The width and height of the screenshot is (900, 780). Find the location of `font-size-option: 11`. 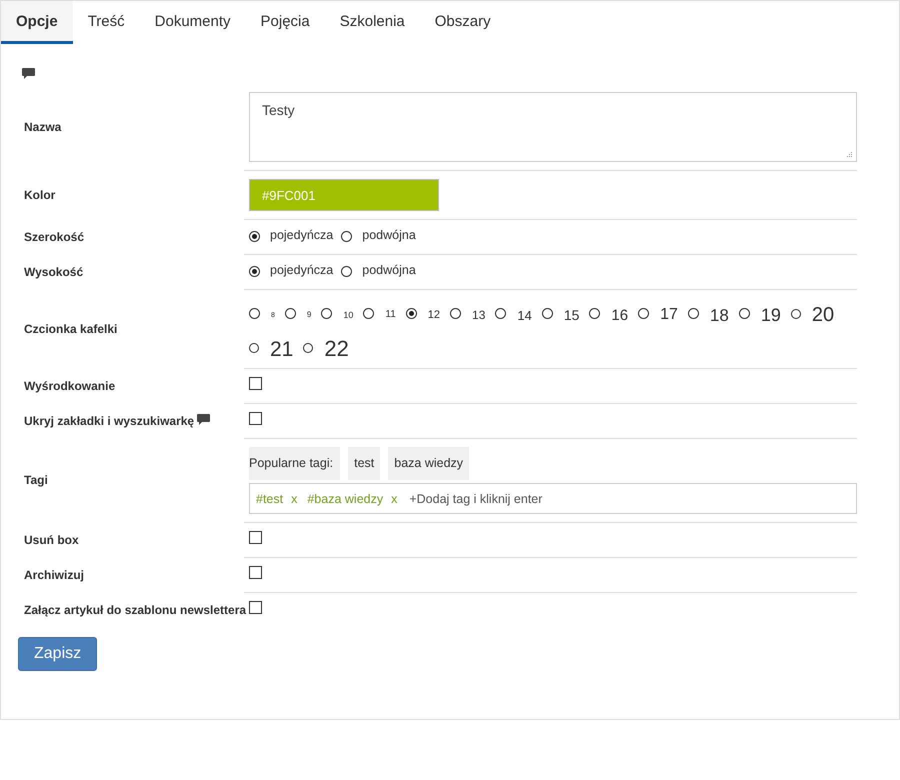

font-size-option: 11 is located at coordinates (390, 313).